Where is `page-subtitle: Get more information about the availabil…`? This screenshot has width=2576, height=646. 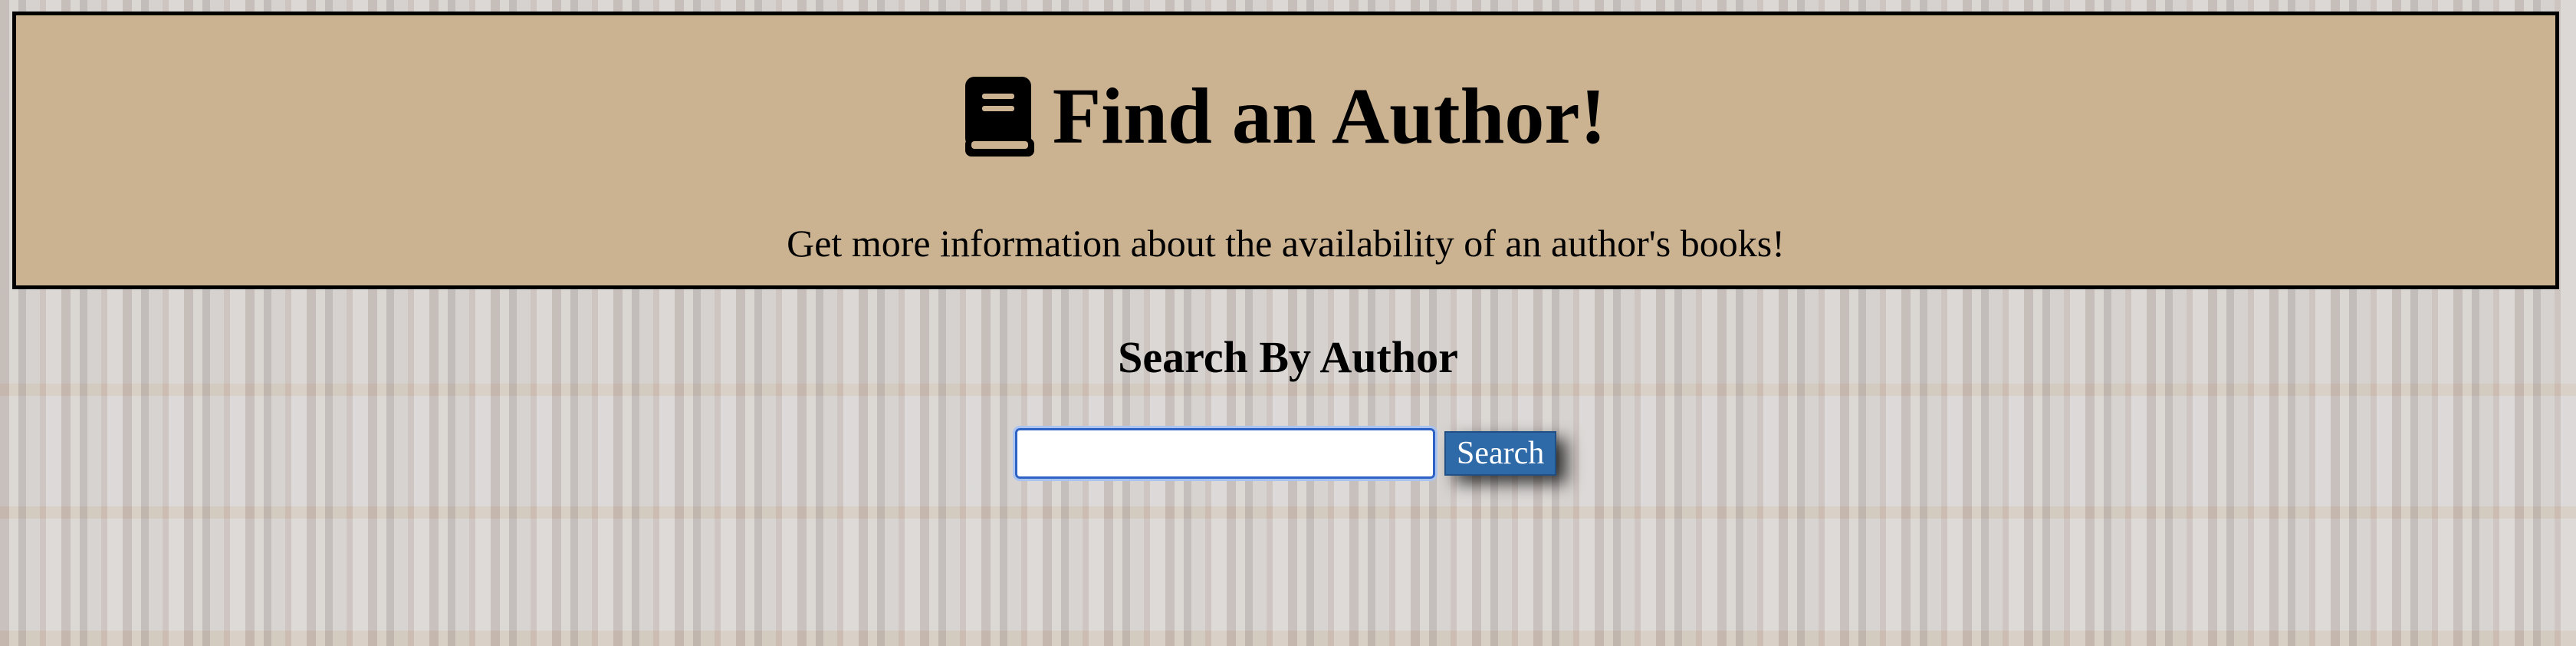
page-subtitle: Get more information about the availabil… is located at coordinates (1286, 243).